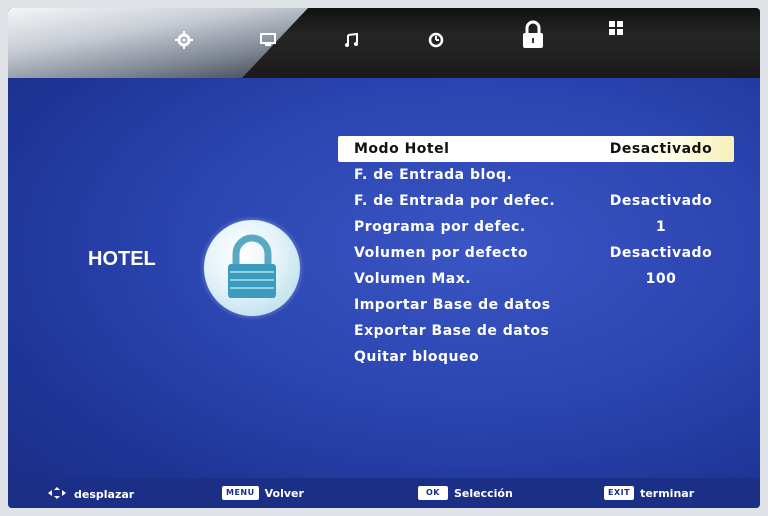 The height and width of the screenshot is (516, 768). I want to click on menu-item-label: Exportar Base de datos, so click(452, 331).